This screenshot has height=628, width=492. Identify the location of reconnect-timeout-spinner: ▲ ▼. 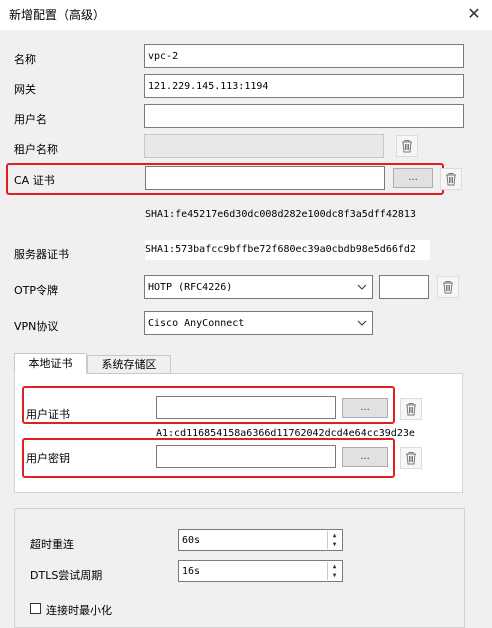
(334, 540).